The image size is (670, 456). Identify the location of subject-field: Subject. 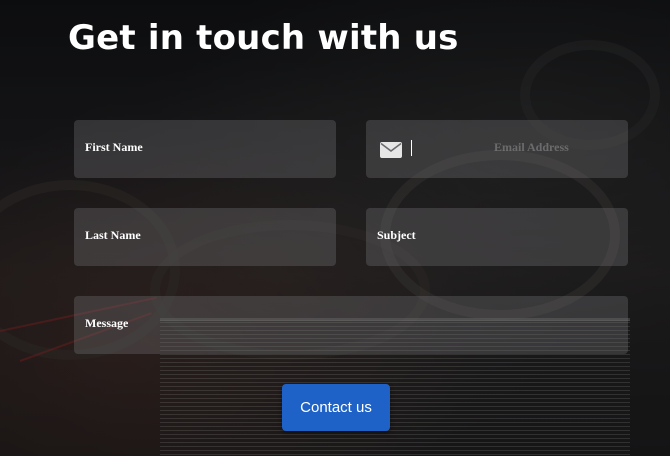
(497, 237).